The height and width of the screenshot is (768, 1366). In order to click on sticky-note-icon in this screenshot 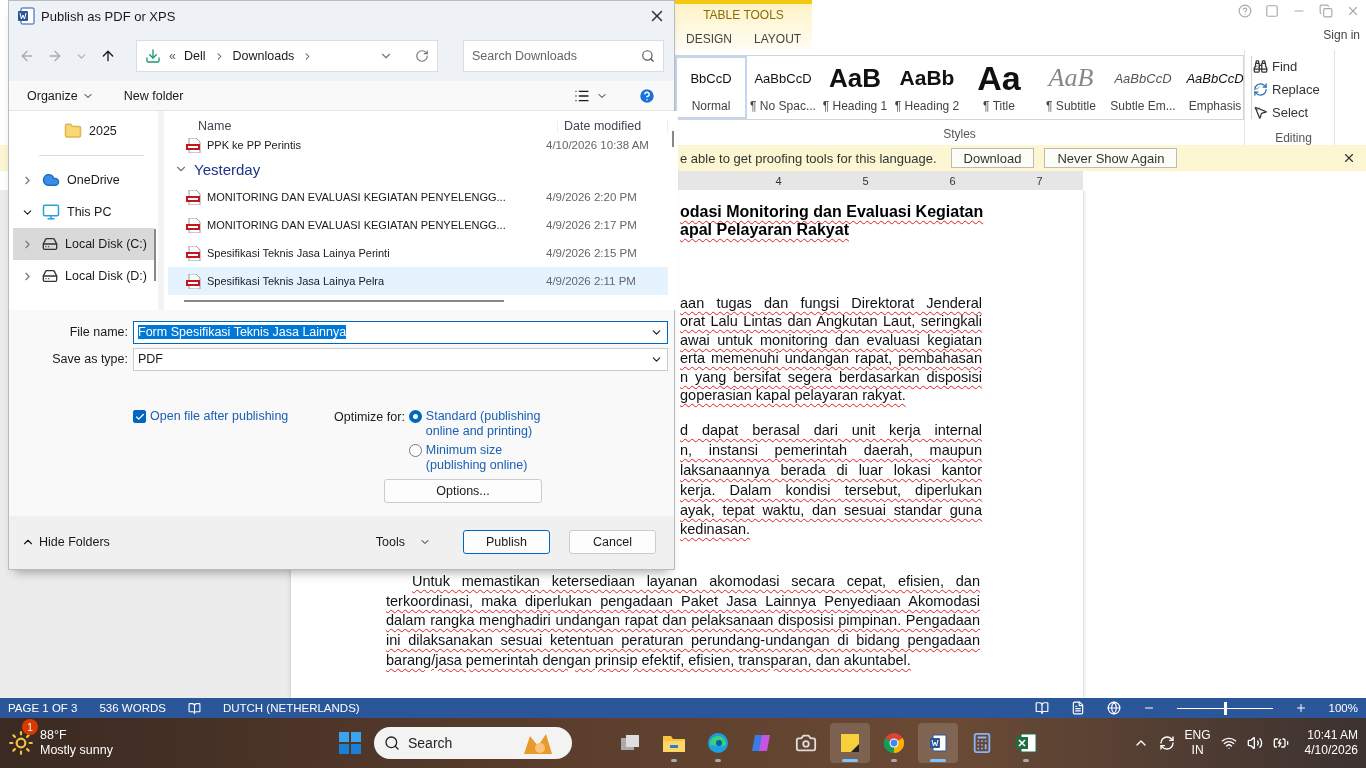, I will do `click(850, 743)`.